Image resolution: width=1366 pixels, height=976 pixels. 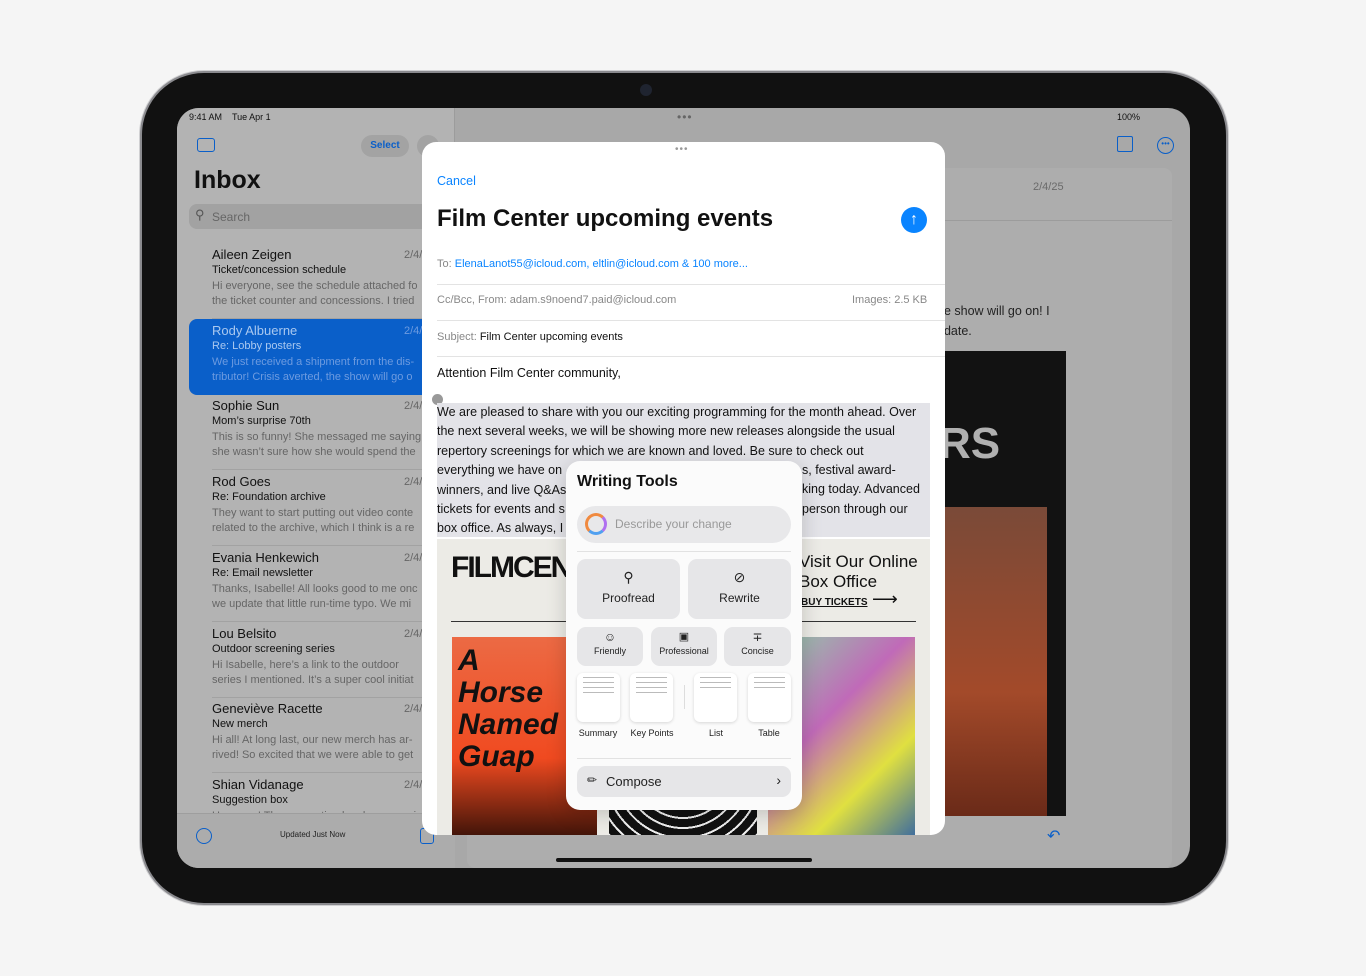 What do you see at coordinates (227, 180) in the screenshot?
I see `page-title: Inbox` at bounding box center [227, 180].